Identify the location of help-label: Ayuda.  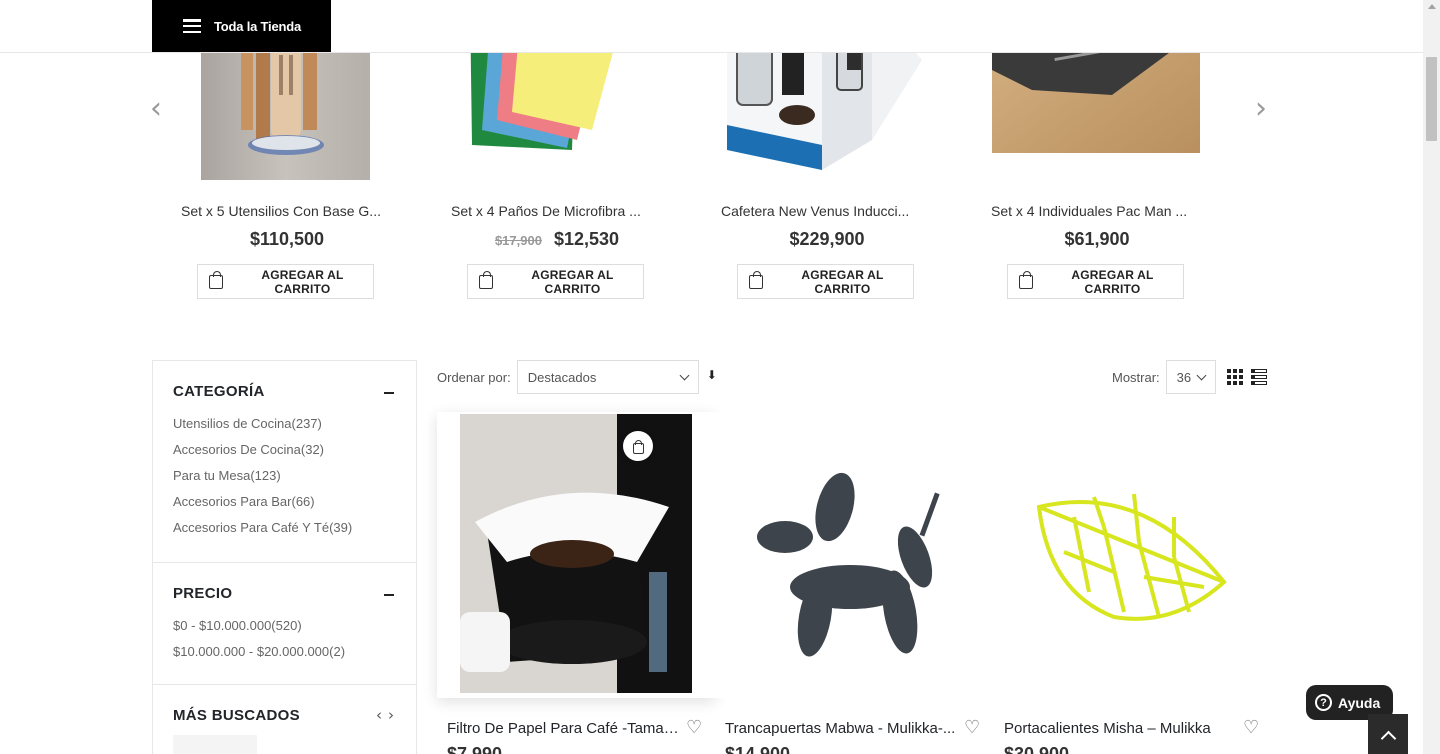
(1359, 702).